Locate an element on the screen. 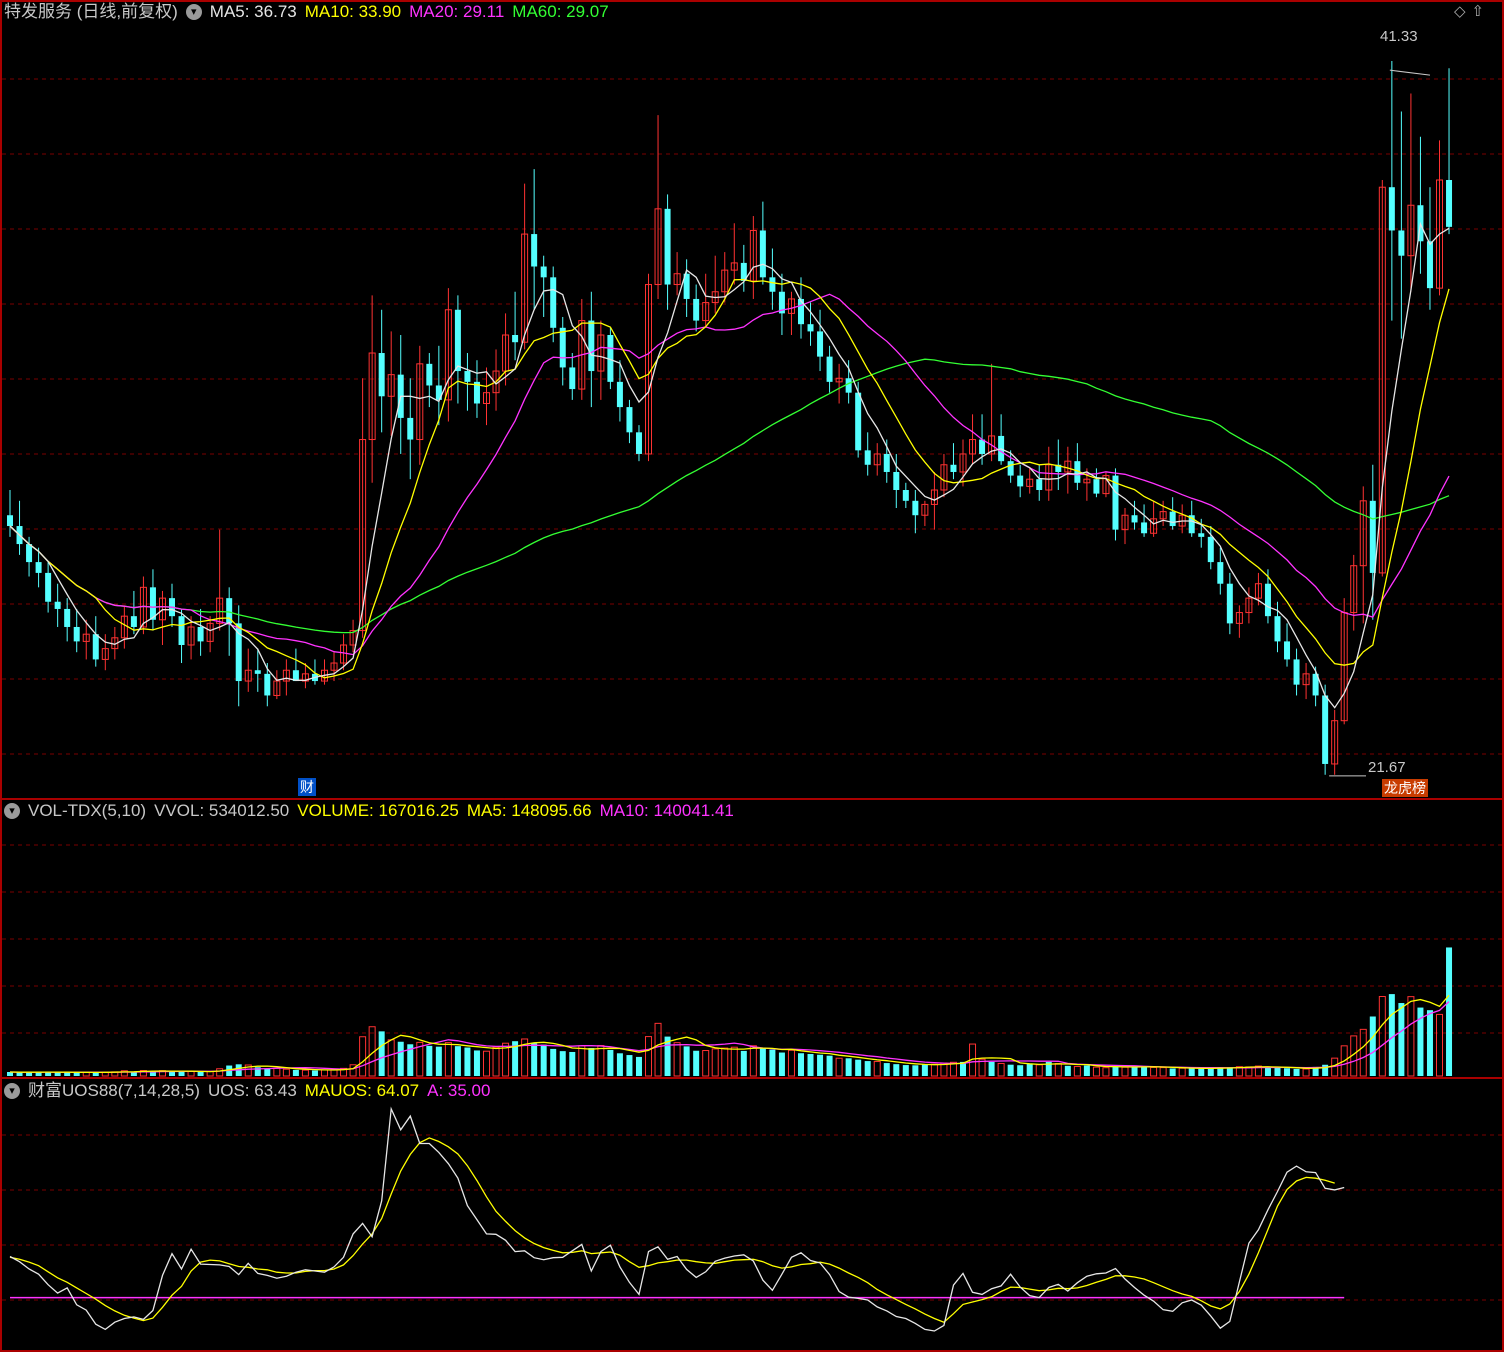  mauos-line is located at coordinates (672, 1230).